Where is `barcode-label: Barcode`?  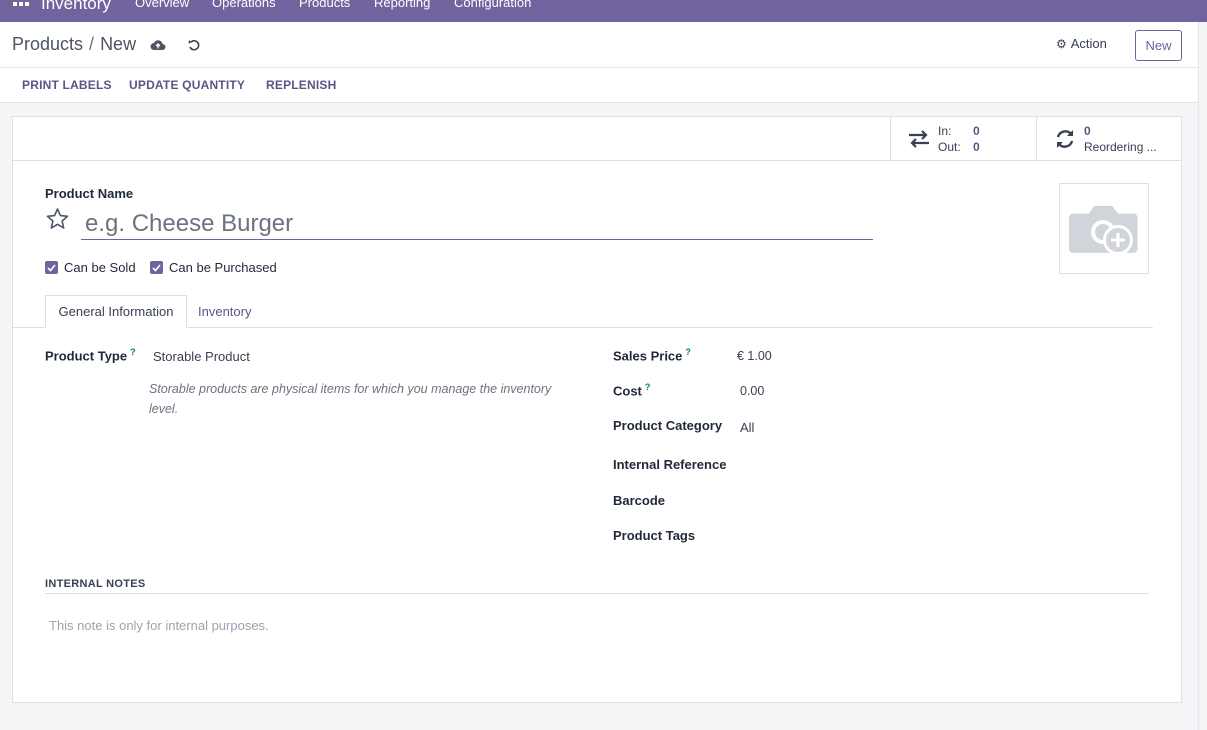
barcode-label: Barcode is located at coordinates (639, 500).